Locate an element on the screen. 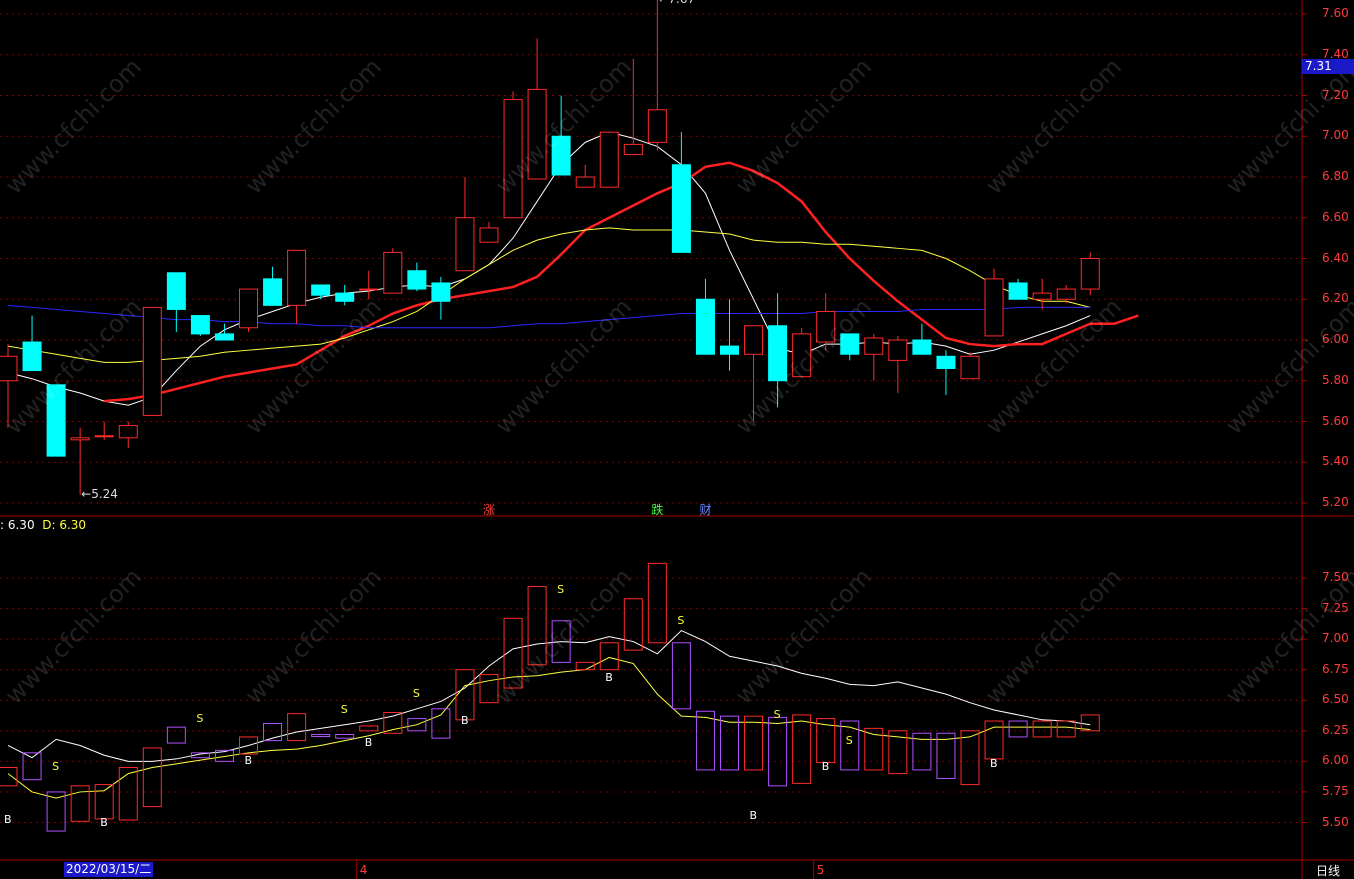  start-date: 2022/03/15/二 is located at coordinates (109, 869).